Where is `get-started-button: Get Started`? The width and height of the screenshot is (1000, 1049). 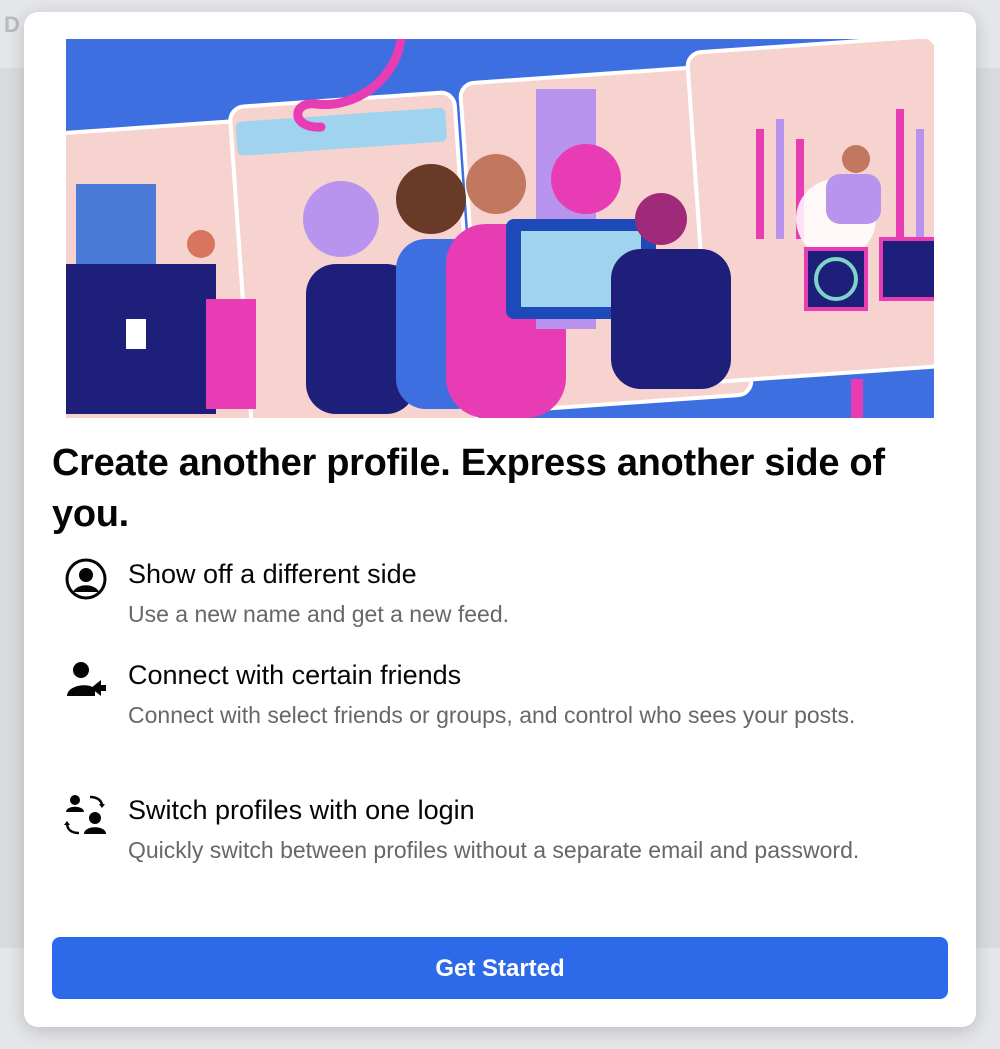 get-started-button: Get Started is located at coordinates (500, 968).